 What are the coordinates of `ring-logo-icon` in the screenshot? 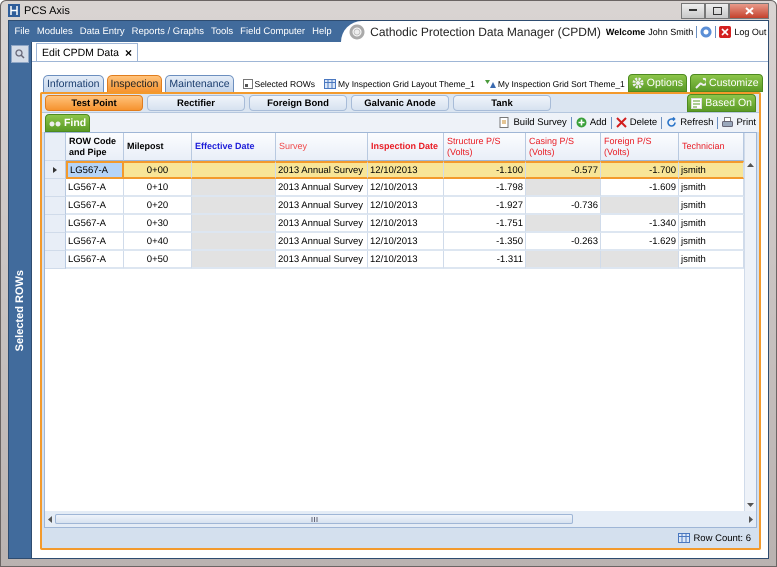 It's located at (357, 32).